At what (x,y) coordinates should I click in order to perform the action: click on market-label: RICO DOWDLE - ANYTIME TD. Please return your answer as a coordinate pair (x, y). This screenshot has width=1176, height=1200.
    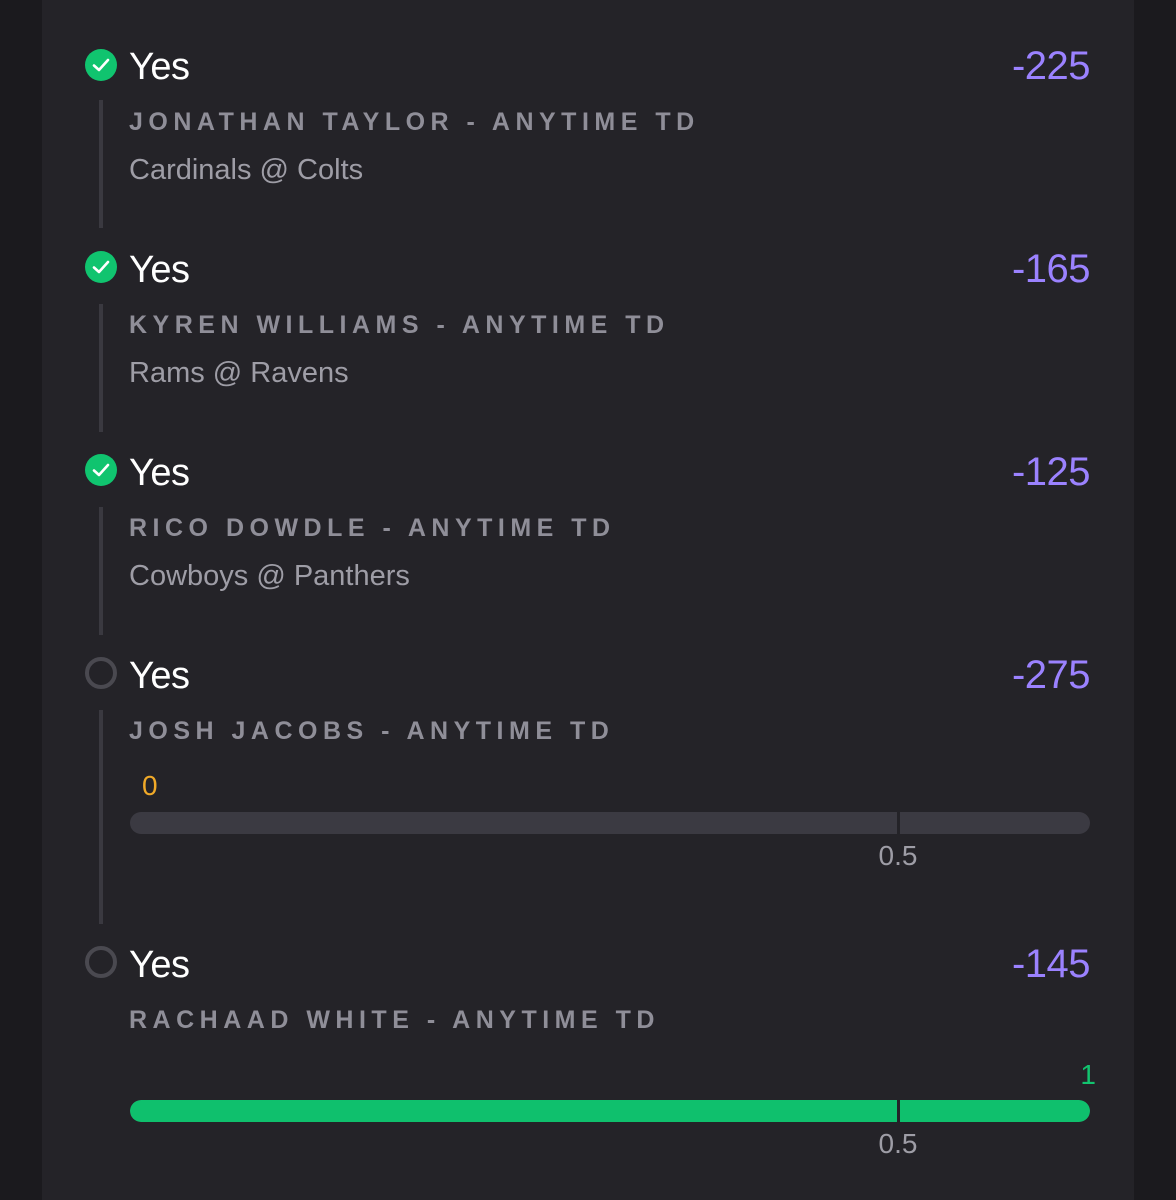
    Looking at the image, I should click on (372, 528).